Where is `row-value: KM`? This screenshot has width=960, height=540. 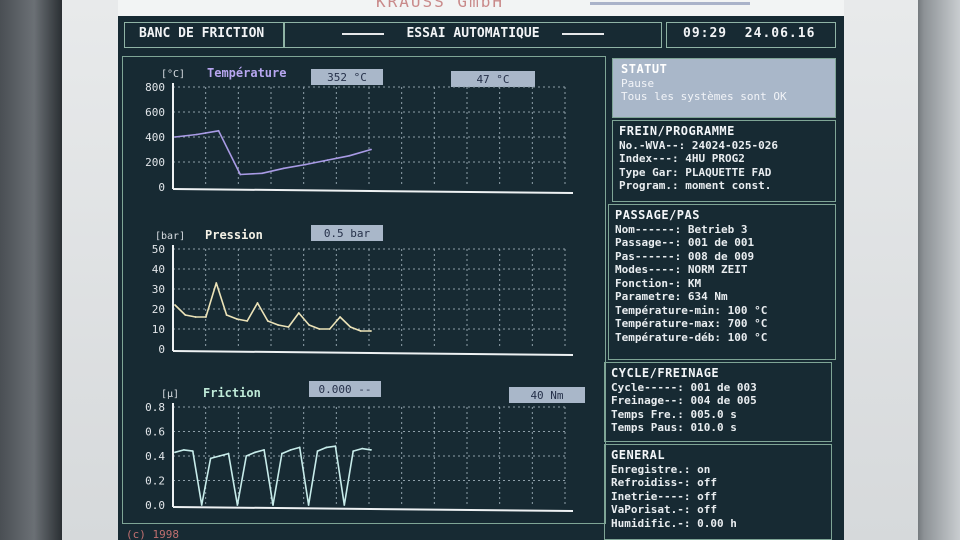
row-value: KM is located at coordinates (691, 283).